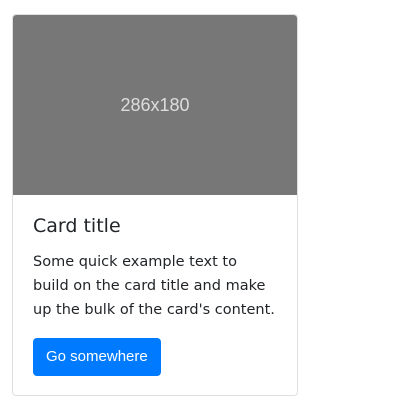 Image resolution: width=411 pixels, height=409 pixels. Describe the element at coordinates (97, 356) in the screenshot. I see `go-somewhere-button: Go somewhere` at that location.